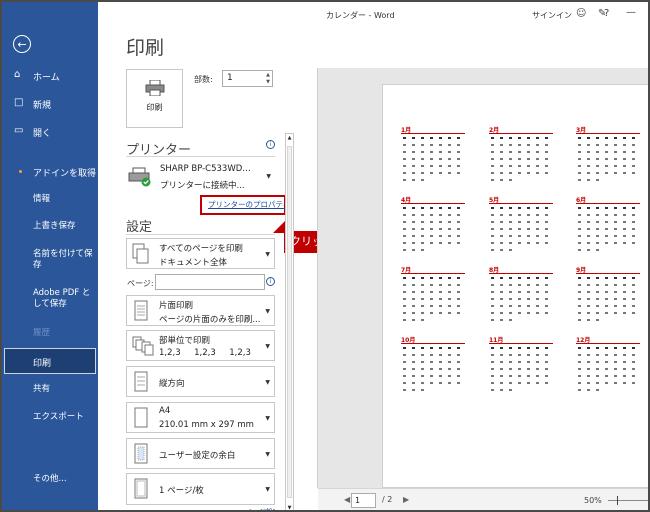  I want to click on prev-page-icon: ◀, so click(347, 499).